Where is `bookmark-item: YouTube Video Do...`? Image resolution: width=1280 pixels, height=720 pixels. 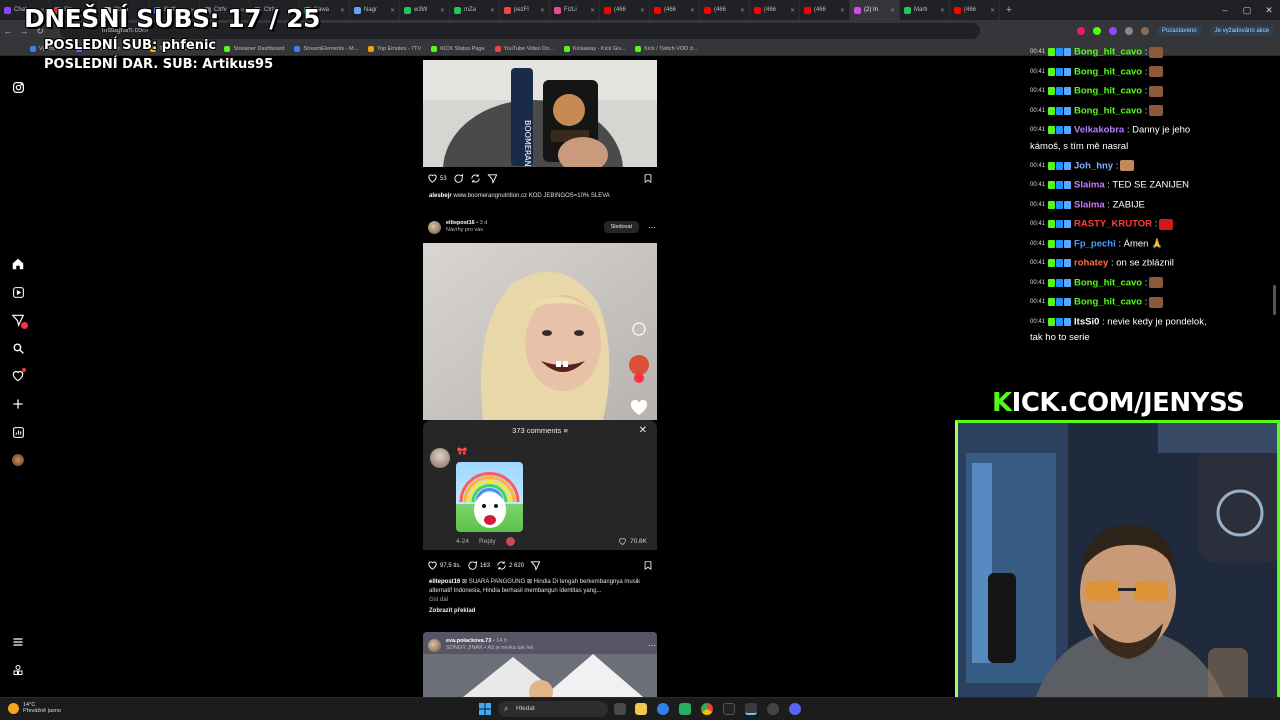 bookmark-item: YouTube Video Do... is located at coordinates (524, 48).